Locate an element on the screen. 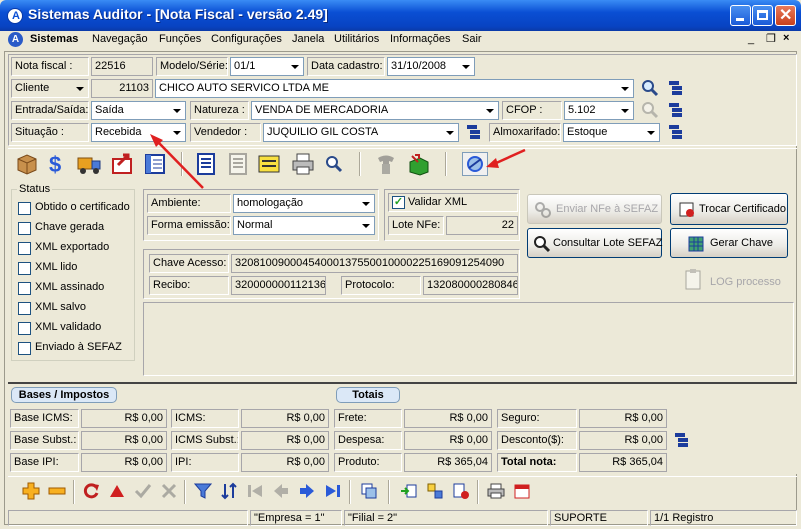 The image size is (801, 529). frete-label: Frete: is located at coordinates (368, 418).